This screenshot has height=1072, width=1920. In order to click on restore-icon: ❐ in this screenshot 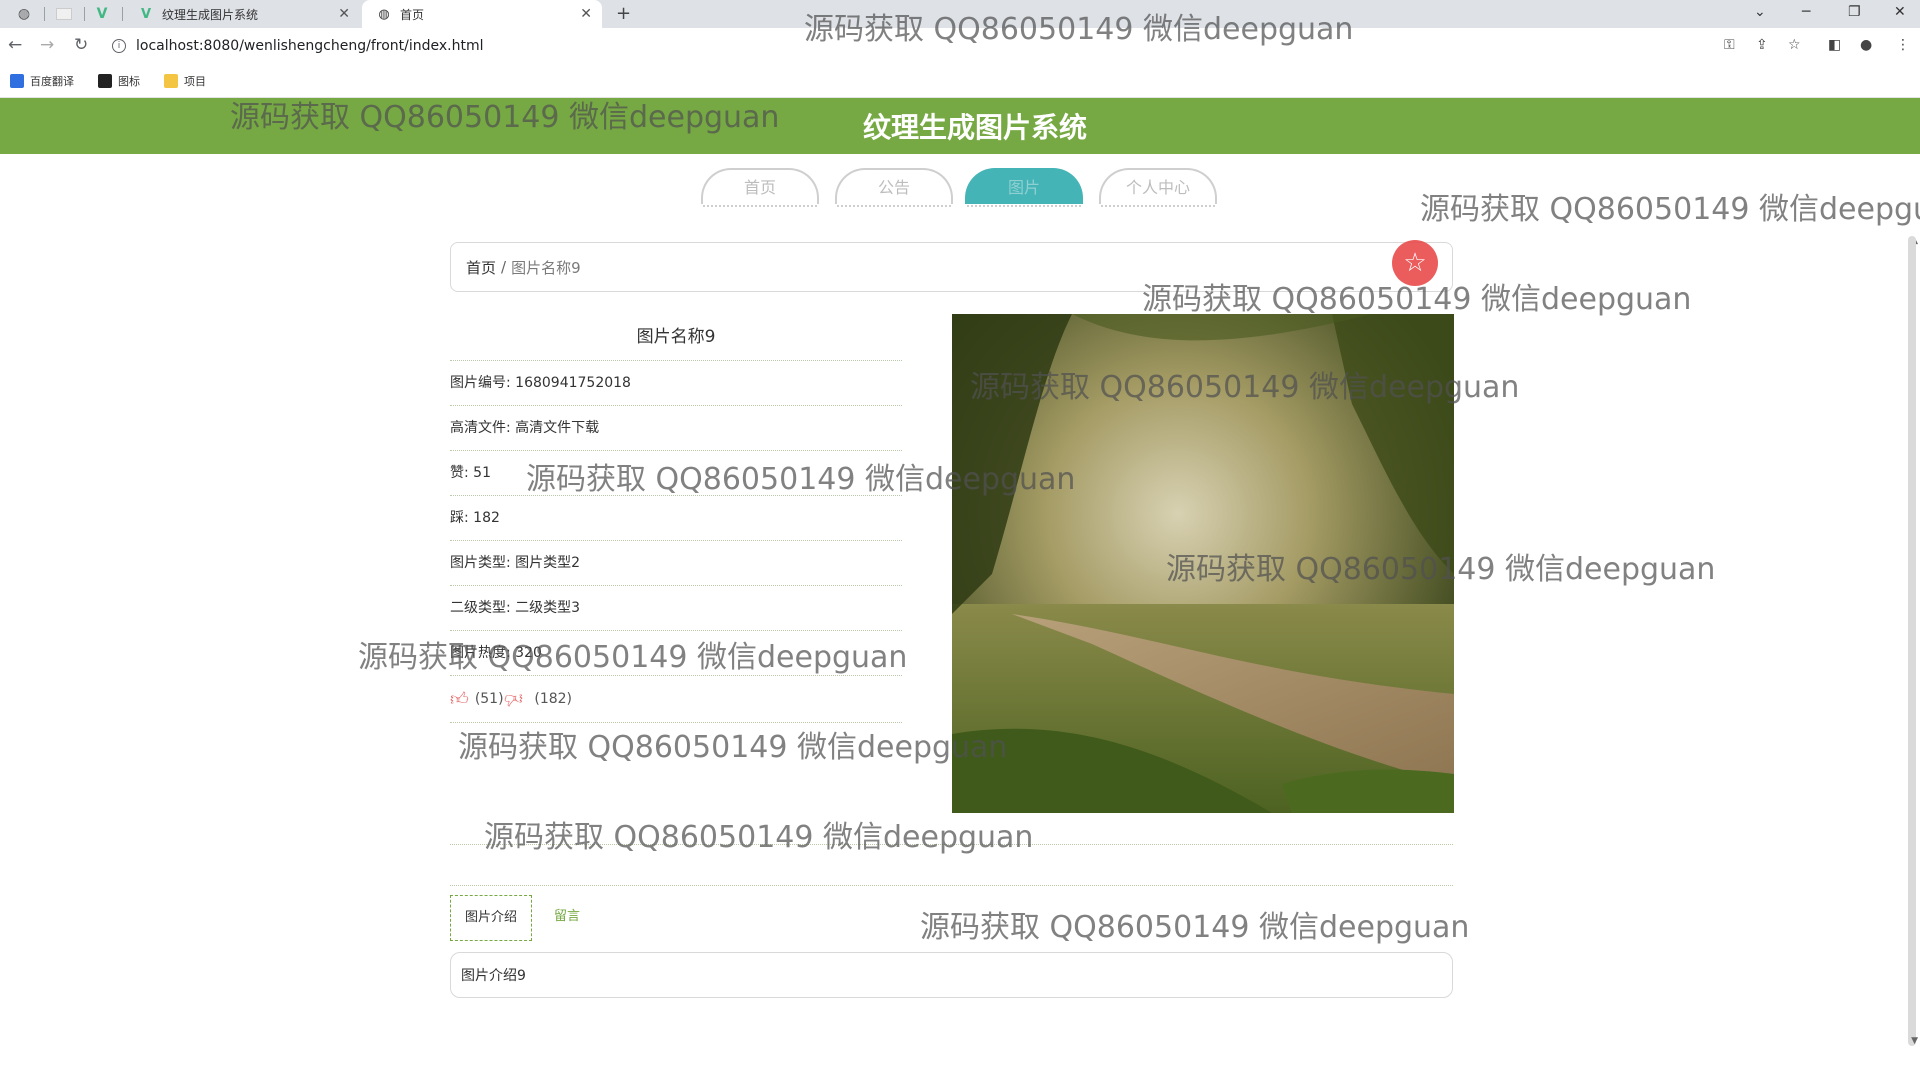, I will do `click(1854, 12)`.